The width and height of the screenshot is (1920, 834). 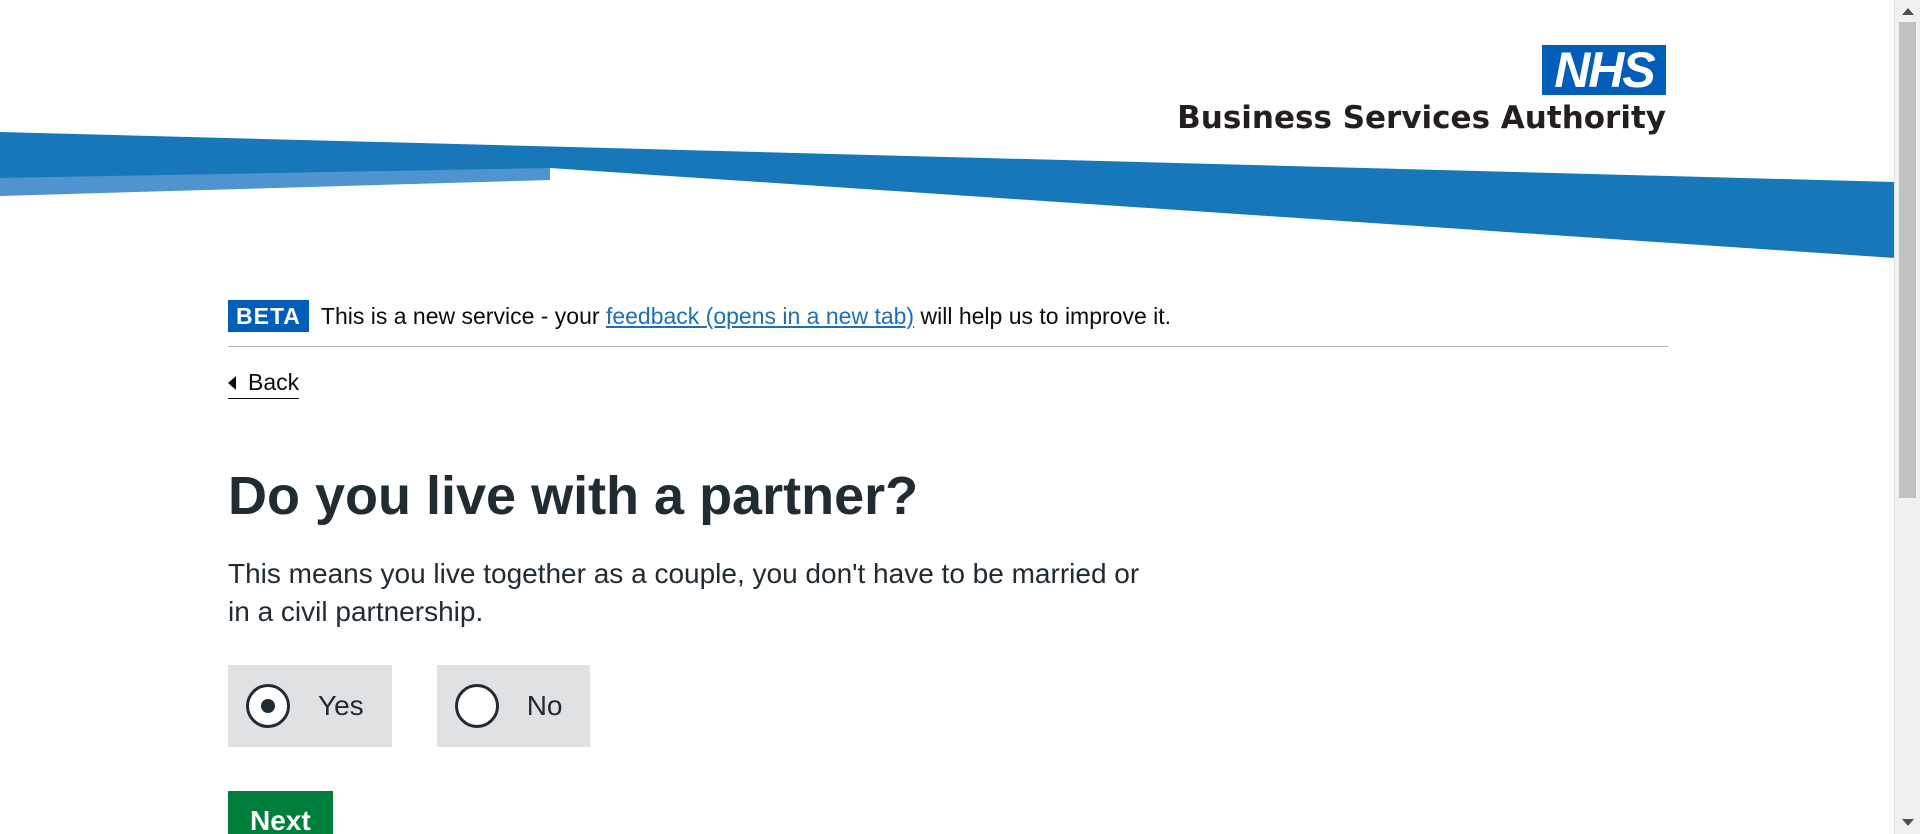 I want to click on nhs-logo: NHS, so click(x=1604, y=70).